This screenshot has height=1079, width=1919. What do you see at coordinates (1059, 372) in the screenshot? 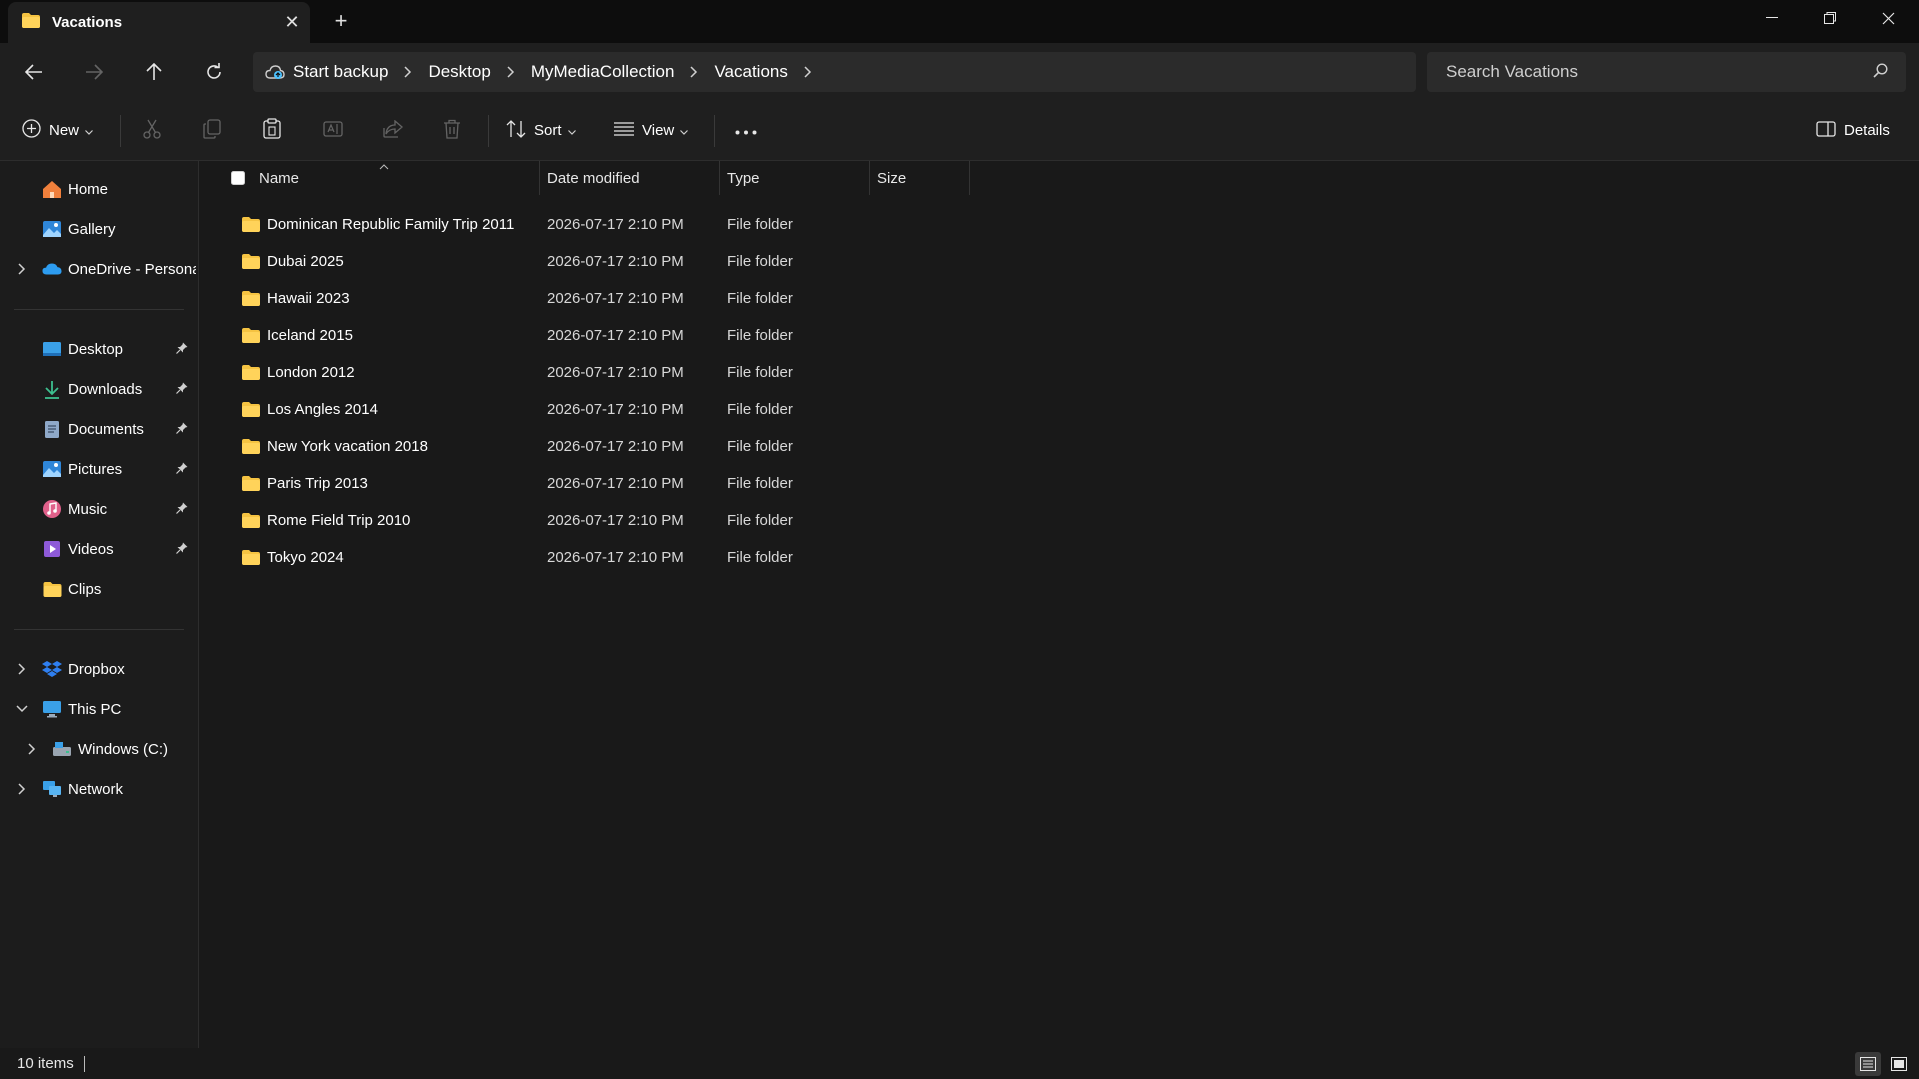
I see `table-row: London 2012 2026-07-17 2:10 PM File folder` at bounding box center [1059, 372].